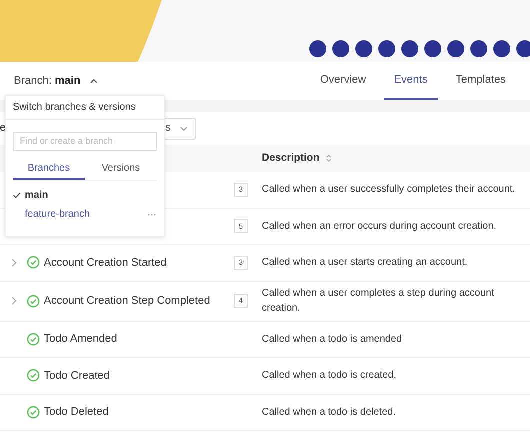 The image size is (530, 442). What do you see at coordinates (379, 301) in the screenshot?
I see `event-description: Called when a user completes a step during account creation.` at bounding box center [379, 301].